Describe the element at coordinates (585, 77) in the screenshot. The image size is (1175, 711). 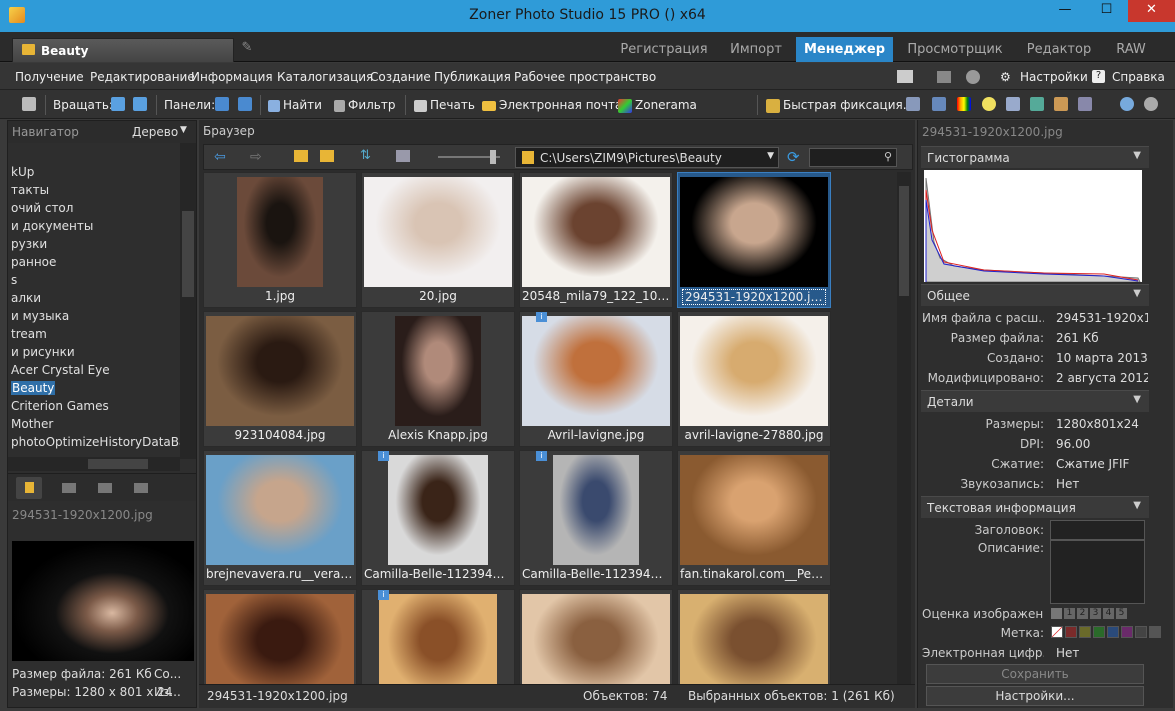
I see `menu-workspace: Рабочее пространство` at that location.